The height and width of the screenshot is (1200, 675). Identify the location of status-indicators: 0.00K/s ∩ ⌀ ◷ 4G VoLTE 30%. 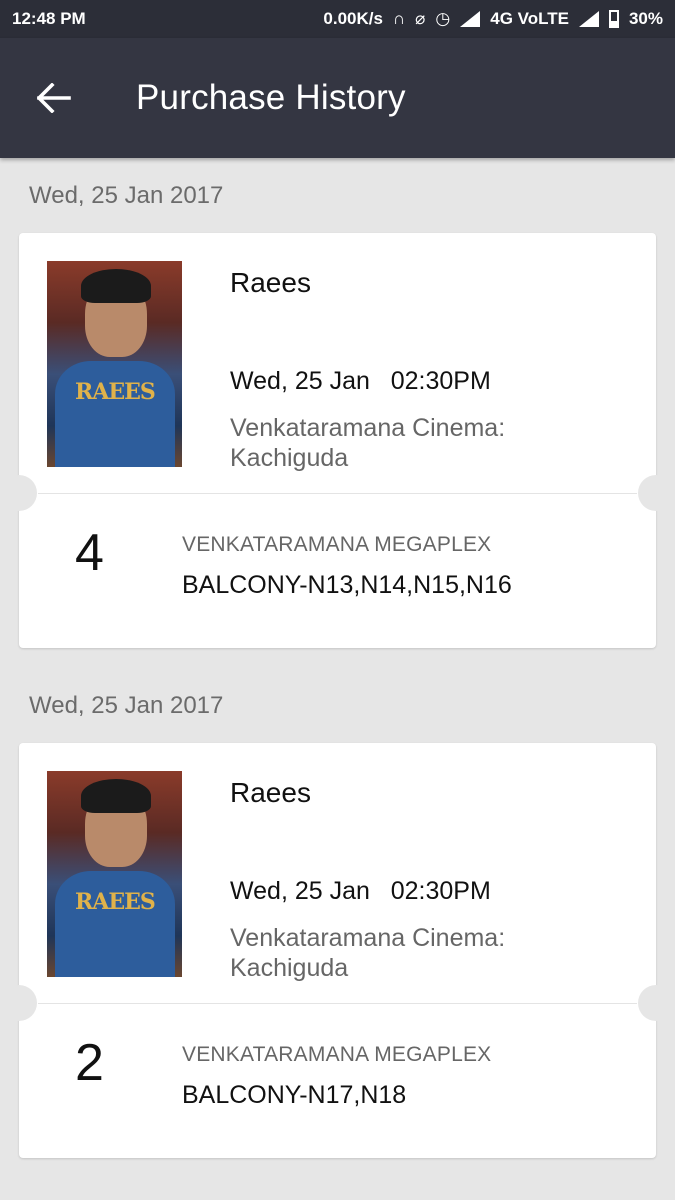
(493, 19).